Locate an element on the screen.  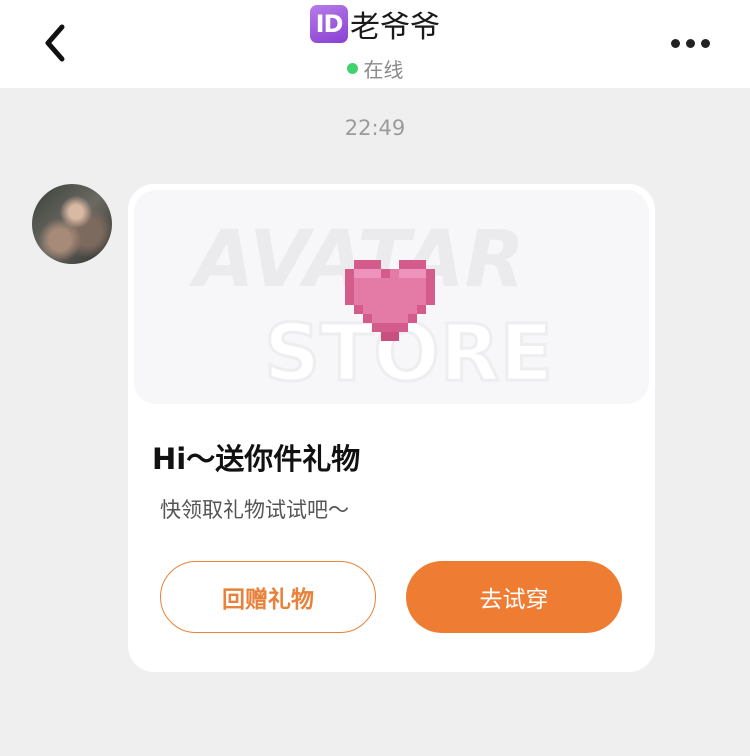
online-status: 在线 is located at coordinates (375, 68).